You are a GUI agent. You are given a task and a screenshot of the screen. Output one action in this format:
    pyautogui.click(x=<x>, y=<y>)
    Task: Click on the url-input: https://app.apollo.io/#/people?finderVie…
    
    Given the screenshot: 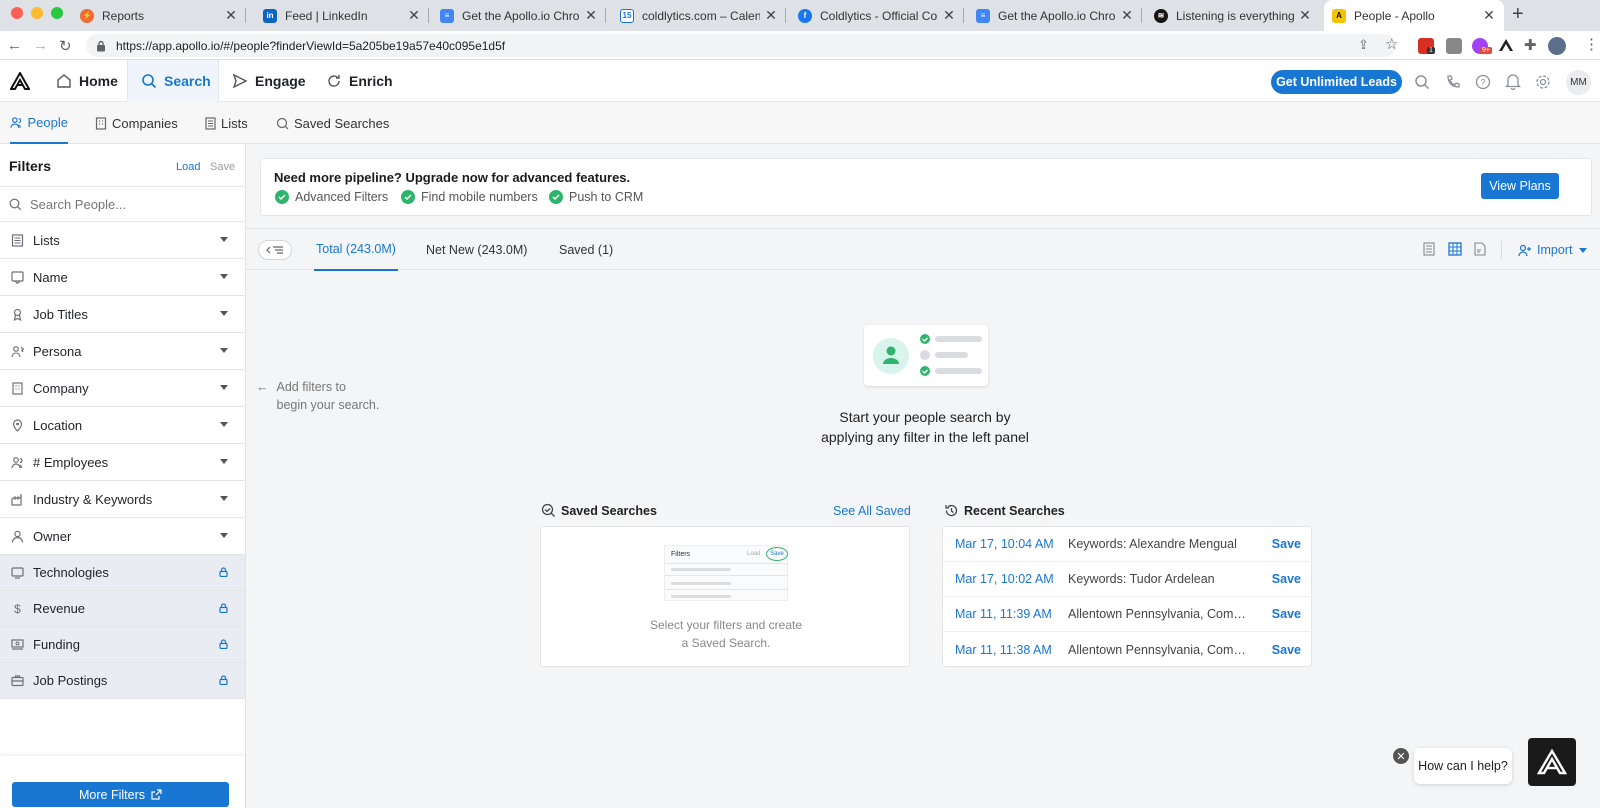 What is the action you would take?
    pyautogui.click(x=741, y=45)
    